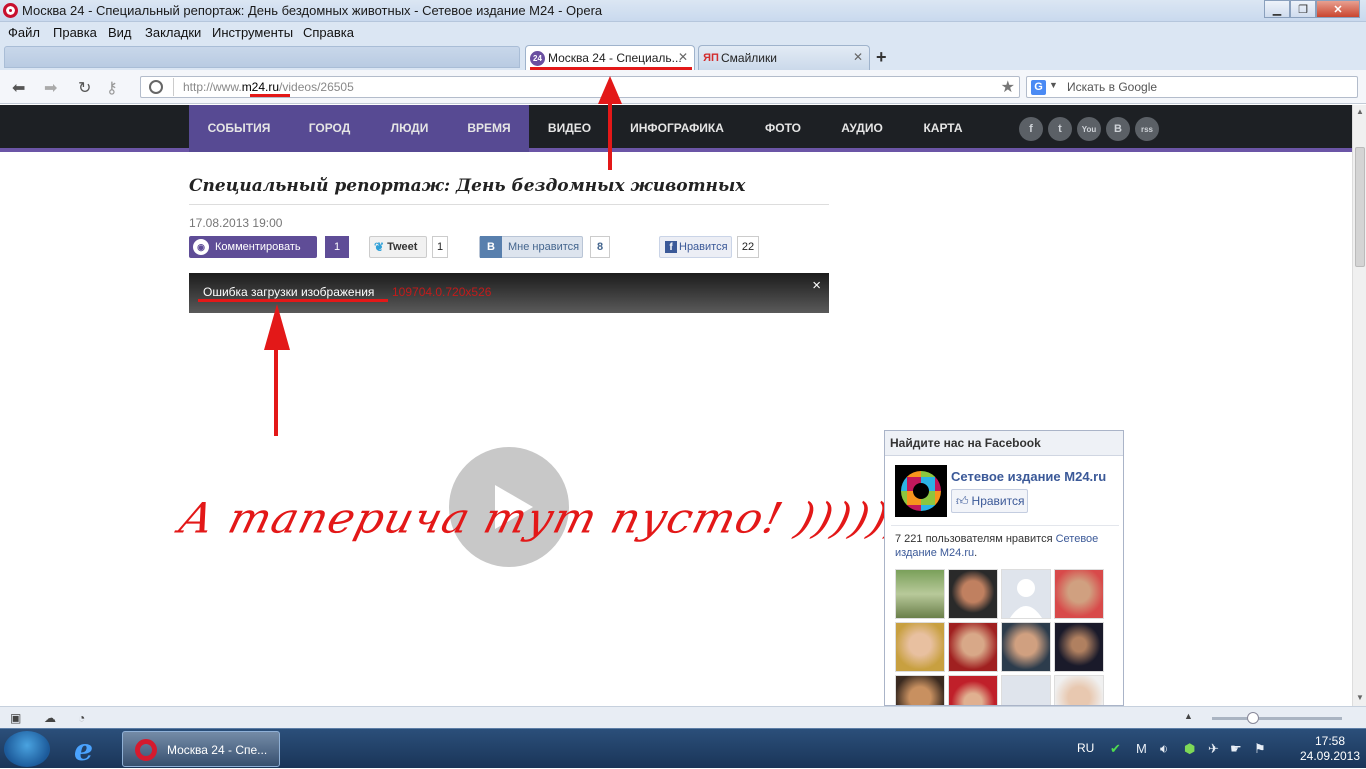 This screenshot has height=769, width=1366. What do you see at coordinates (783, 128) in the screenshot?
I see `nav-item-photo: ФОТО` at bounding box center [783, 128].